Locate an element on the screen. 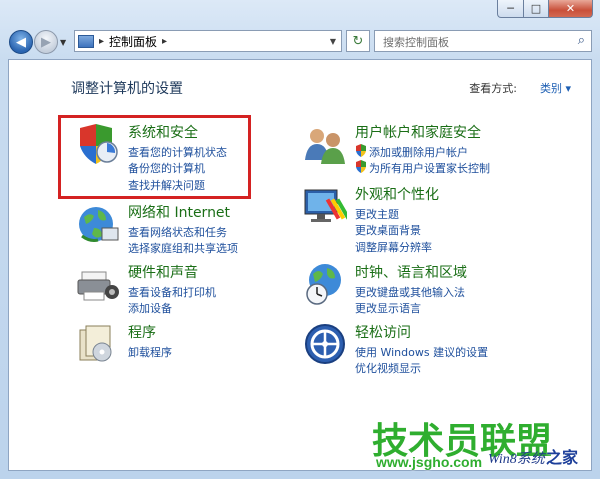 This screenshot has height=479, width=600. change-display-language-link: 更改显示语言 is located at coordinates (388, 308).